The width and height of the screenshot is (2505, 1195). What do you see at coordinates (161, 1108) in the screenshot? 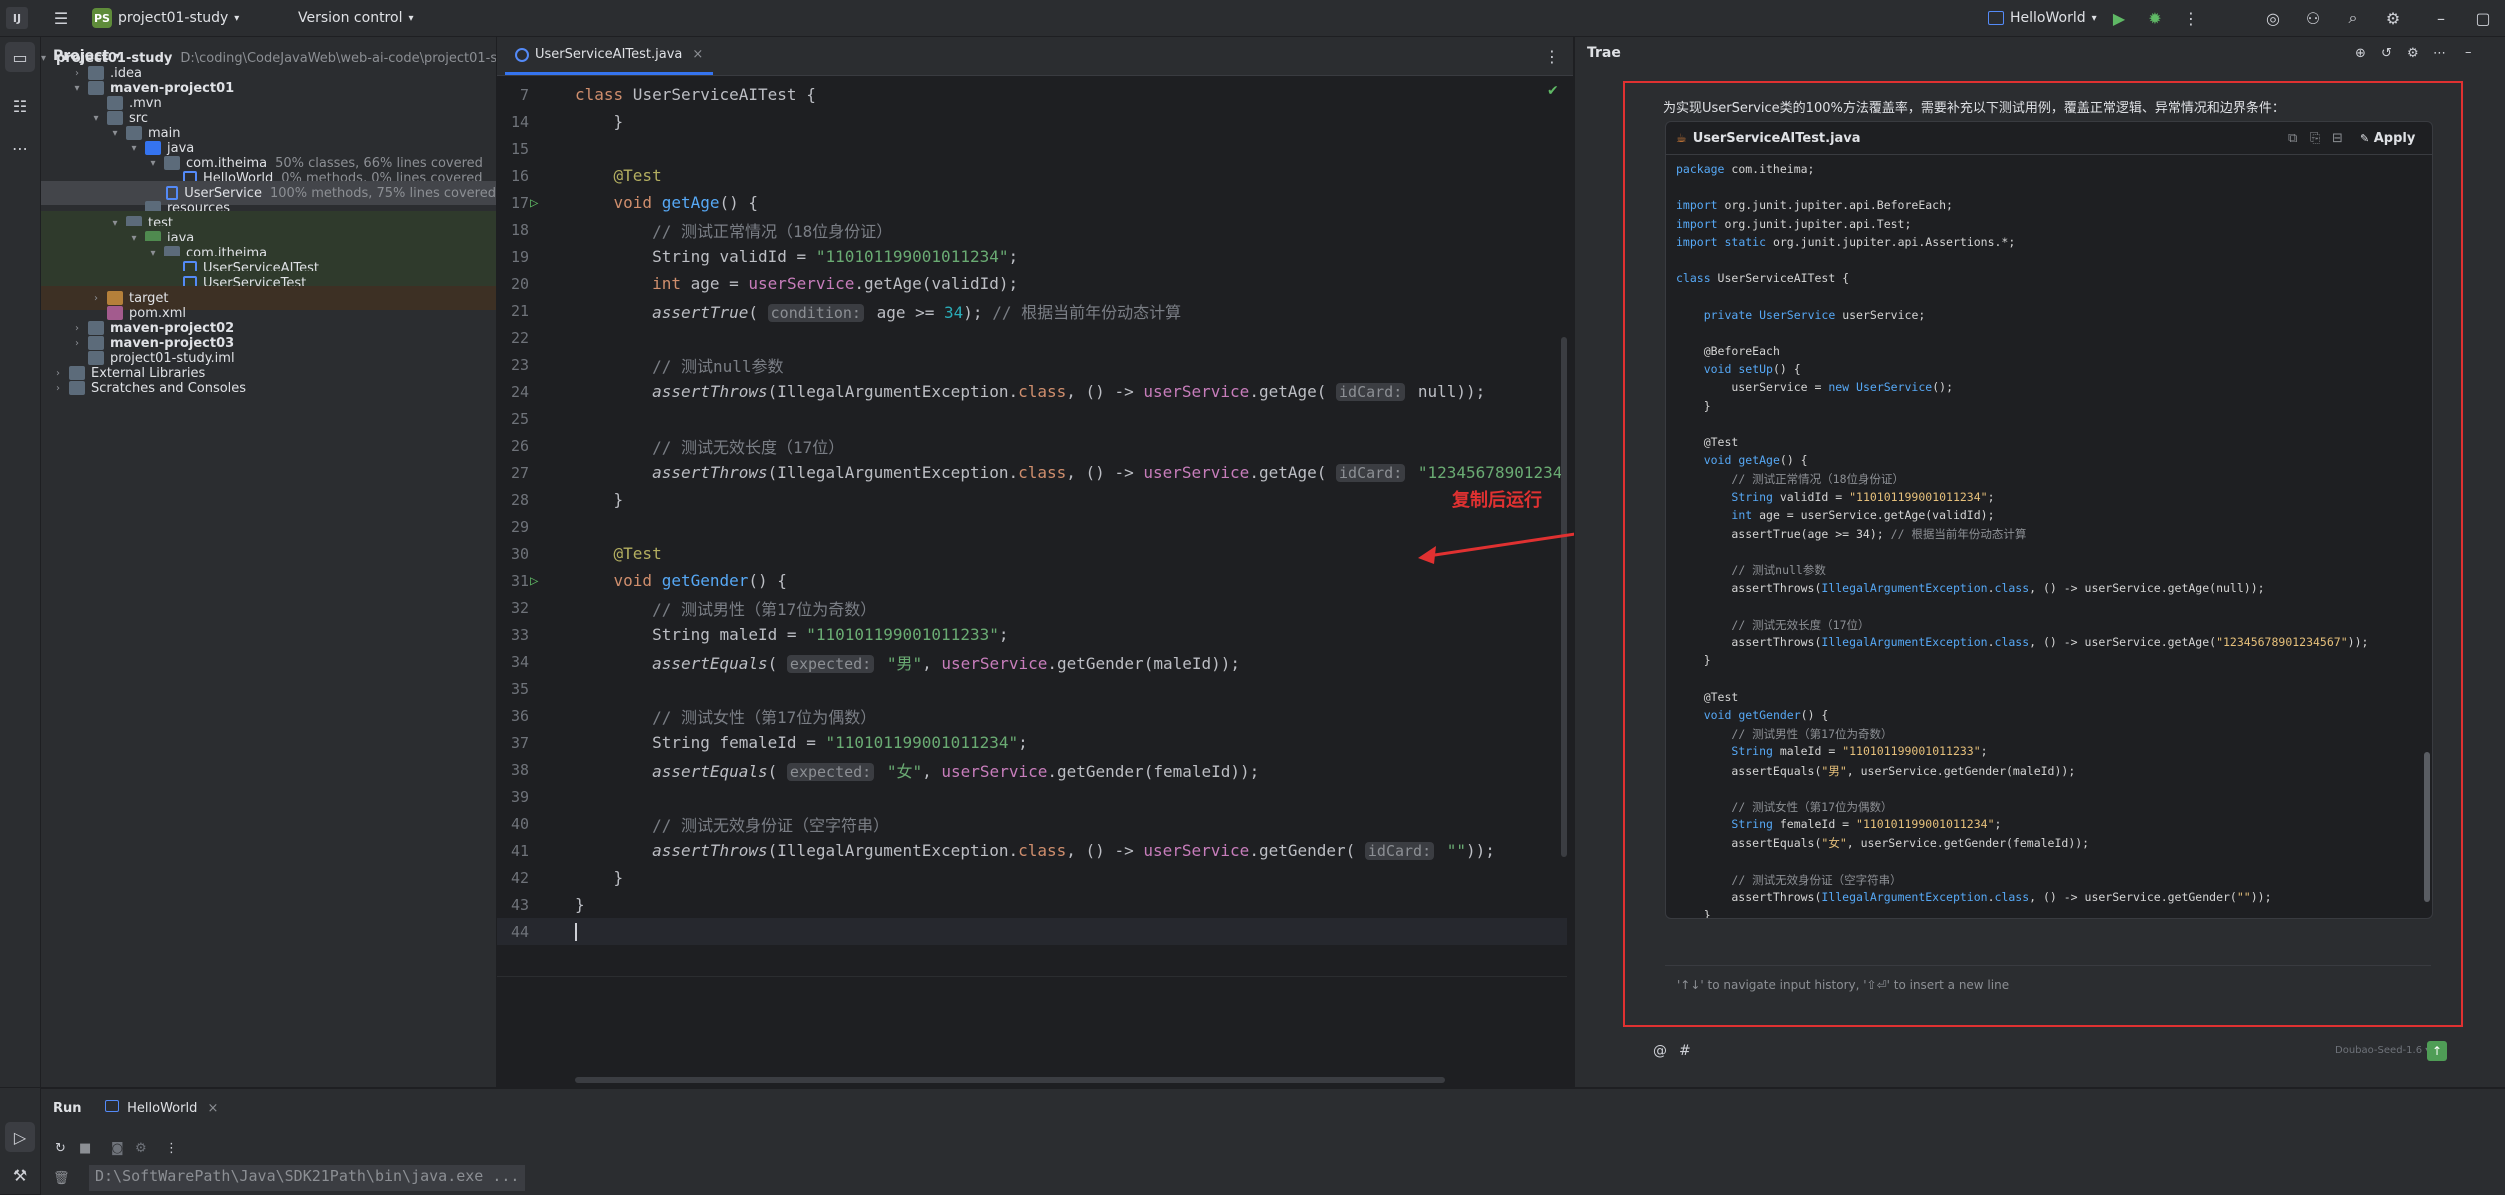
I see `run-tab: HelloWorld ×` at bounding box center [161, 1108].